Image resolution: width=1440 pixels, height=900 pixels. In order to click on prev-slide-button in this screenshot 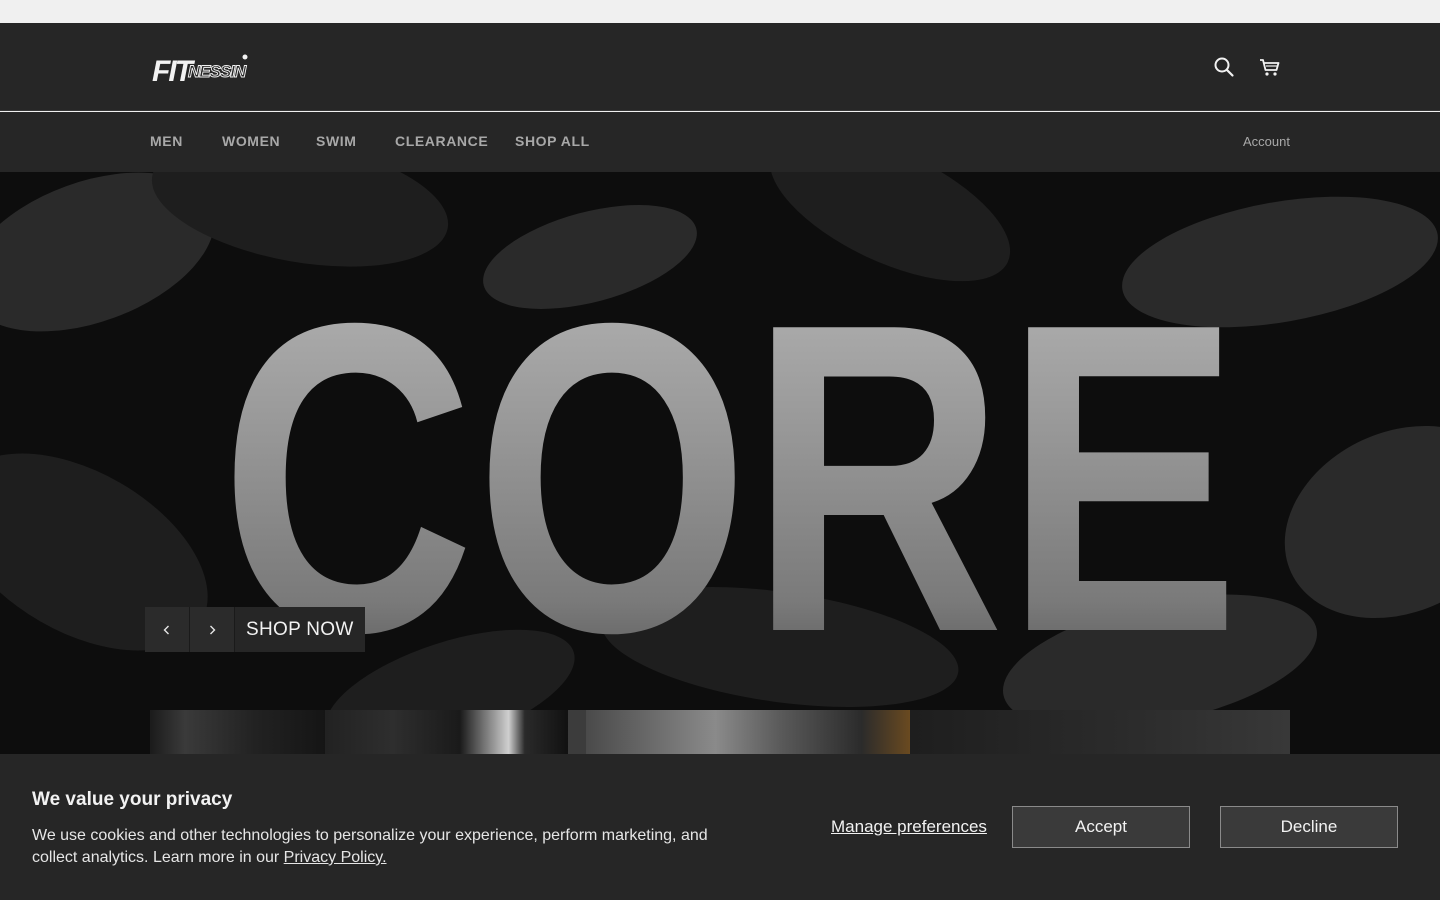, I will do `click(167, 629)`.